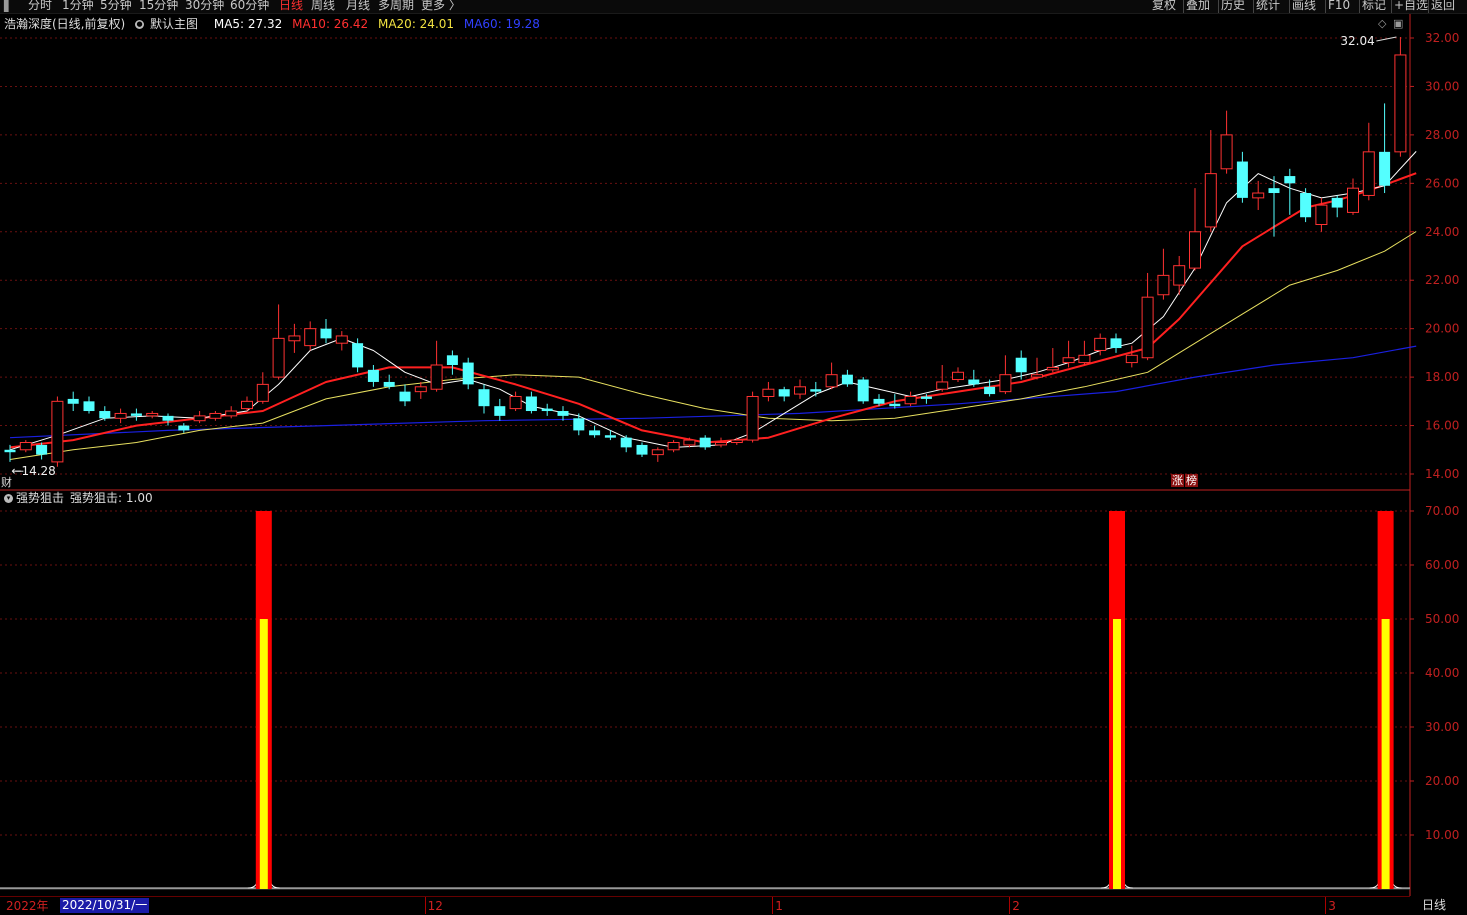 The height and width of the screenshot is (915, 1467). I want to click on period-tab: 更多 〉, so click(441, 6).